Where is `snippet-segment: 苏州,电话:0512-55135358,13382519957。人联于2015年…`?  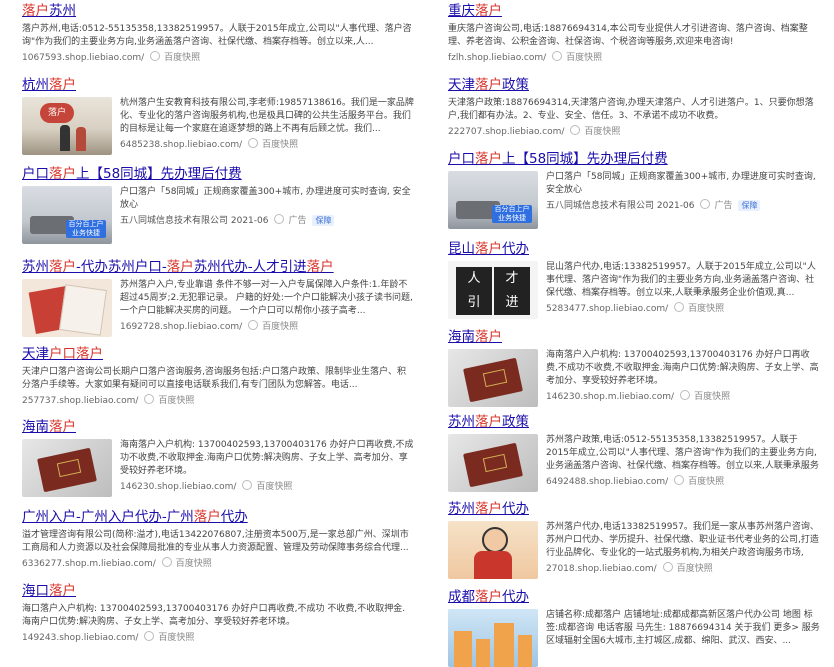
snippet-segment: 苏州,电话:0512-55135358,13382519957。人联于2015年… is located at coordinates (212, 29).